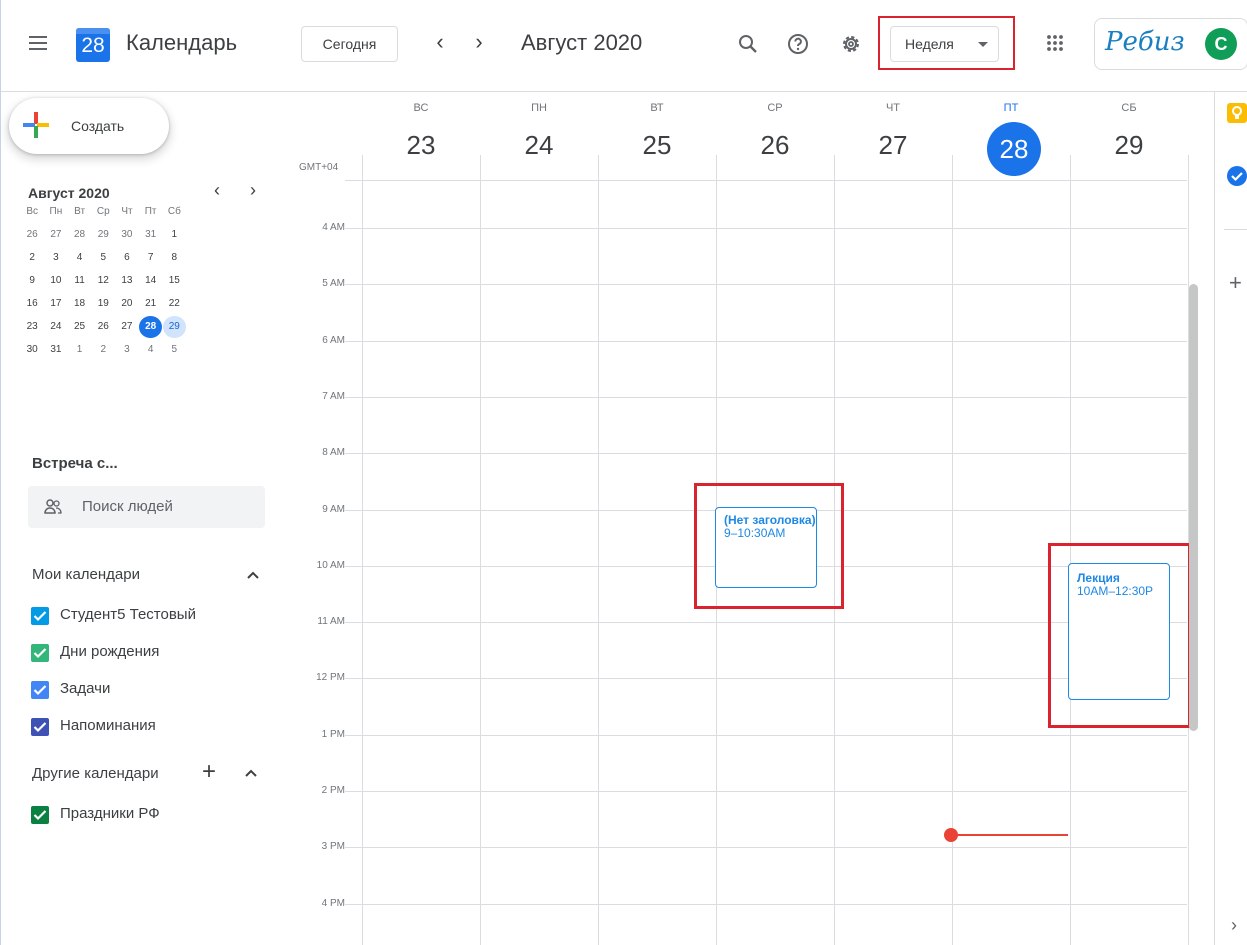 The image size is (1247, 945). Describe the element at coordinates (174, 304) in the screenshot. I see `mini-calendar-day: 22` at that location.